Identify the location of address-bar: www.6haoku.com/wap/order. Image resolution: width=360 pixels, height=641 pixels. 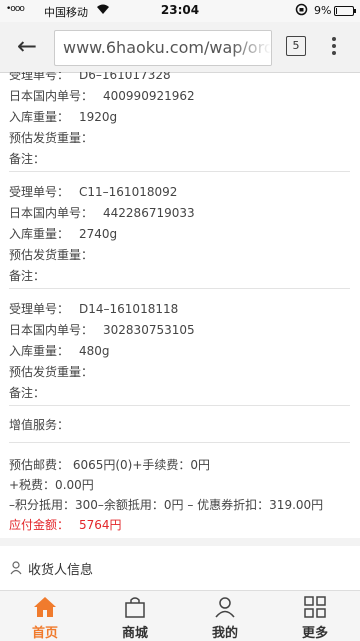
(163, 48).